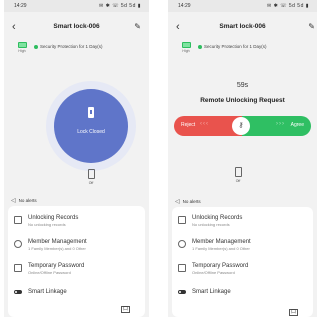  Describe the element at coordinates (91, 112) in the screenshot. I see `lock-icon` at that location.